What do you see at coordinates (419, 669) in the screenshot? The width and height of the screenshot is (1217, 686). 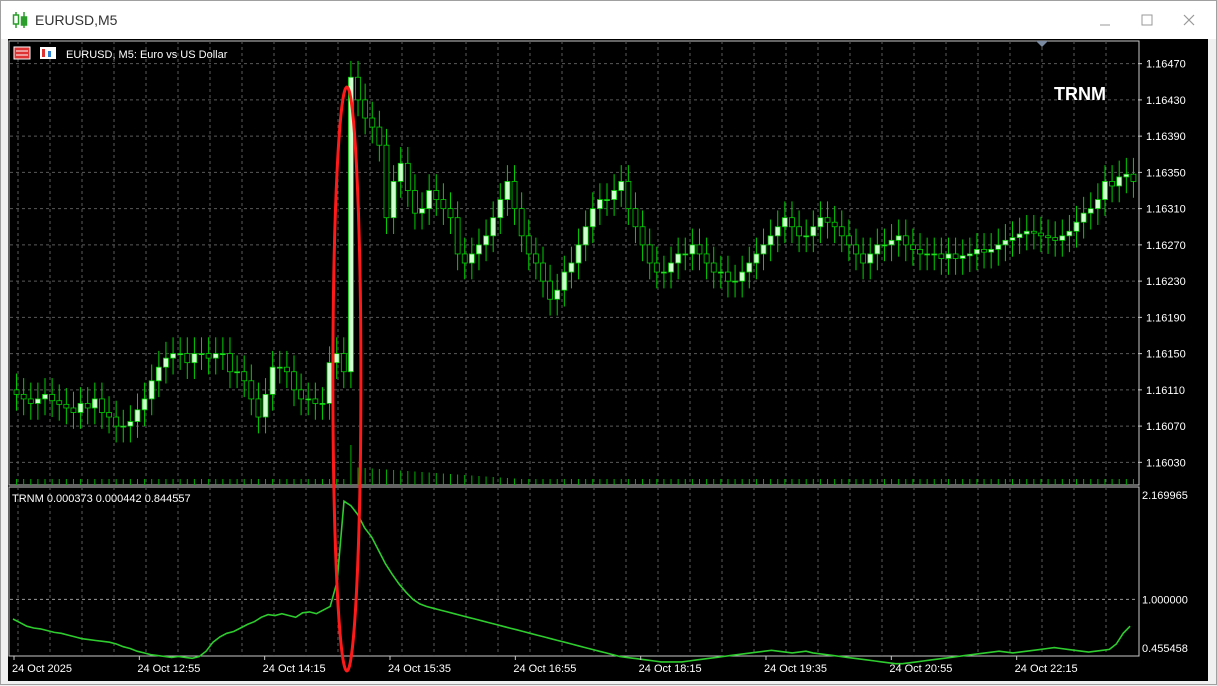 I see `time-tick-label: 24 Oct 15:35` at bounding box center [419, 669].